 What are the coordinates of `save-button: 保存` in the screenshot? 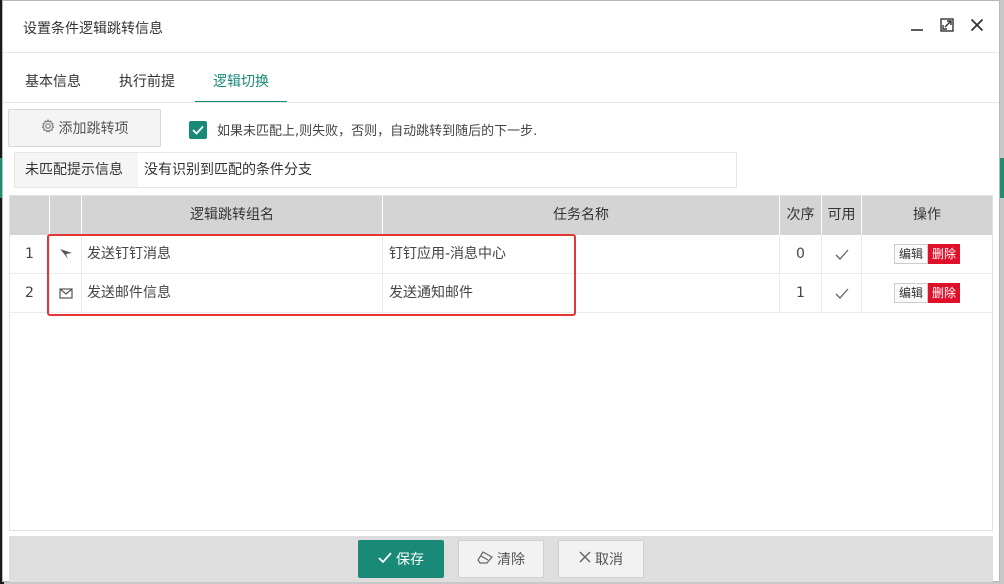 It's located at (401, 559).